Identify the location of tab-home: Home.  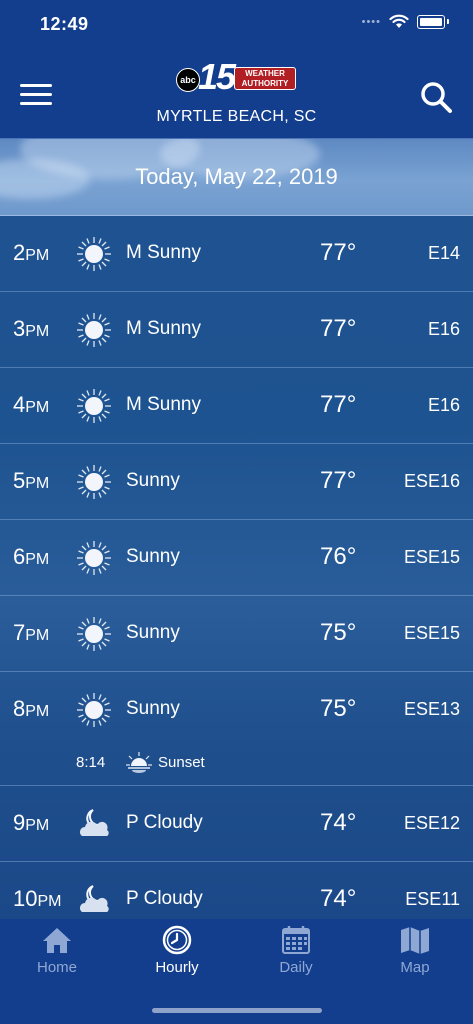
(58, 950).